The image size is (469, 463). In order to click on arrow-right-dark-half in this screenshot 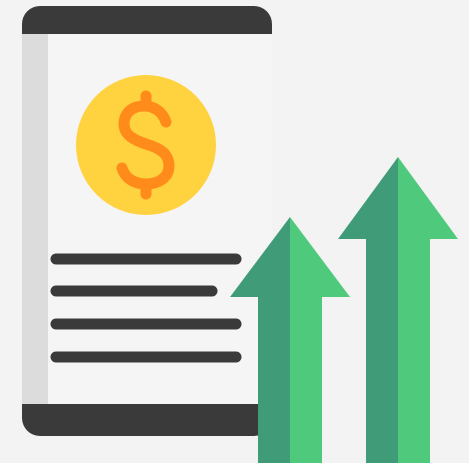, I will do `click(368, 310)`.